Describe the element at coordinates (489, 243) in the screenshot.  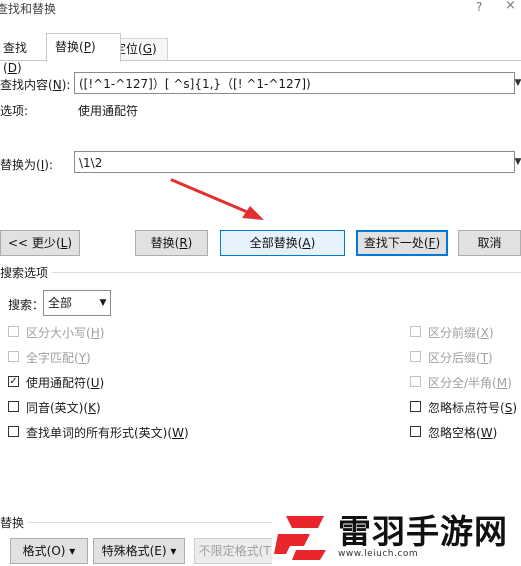
I see `cancel-button: 取消` at that location.